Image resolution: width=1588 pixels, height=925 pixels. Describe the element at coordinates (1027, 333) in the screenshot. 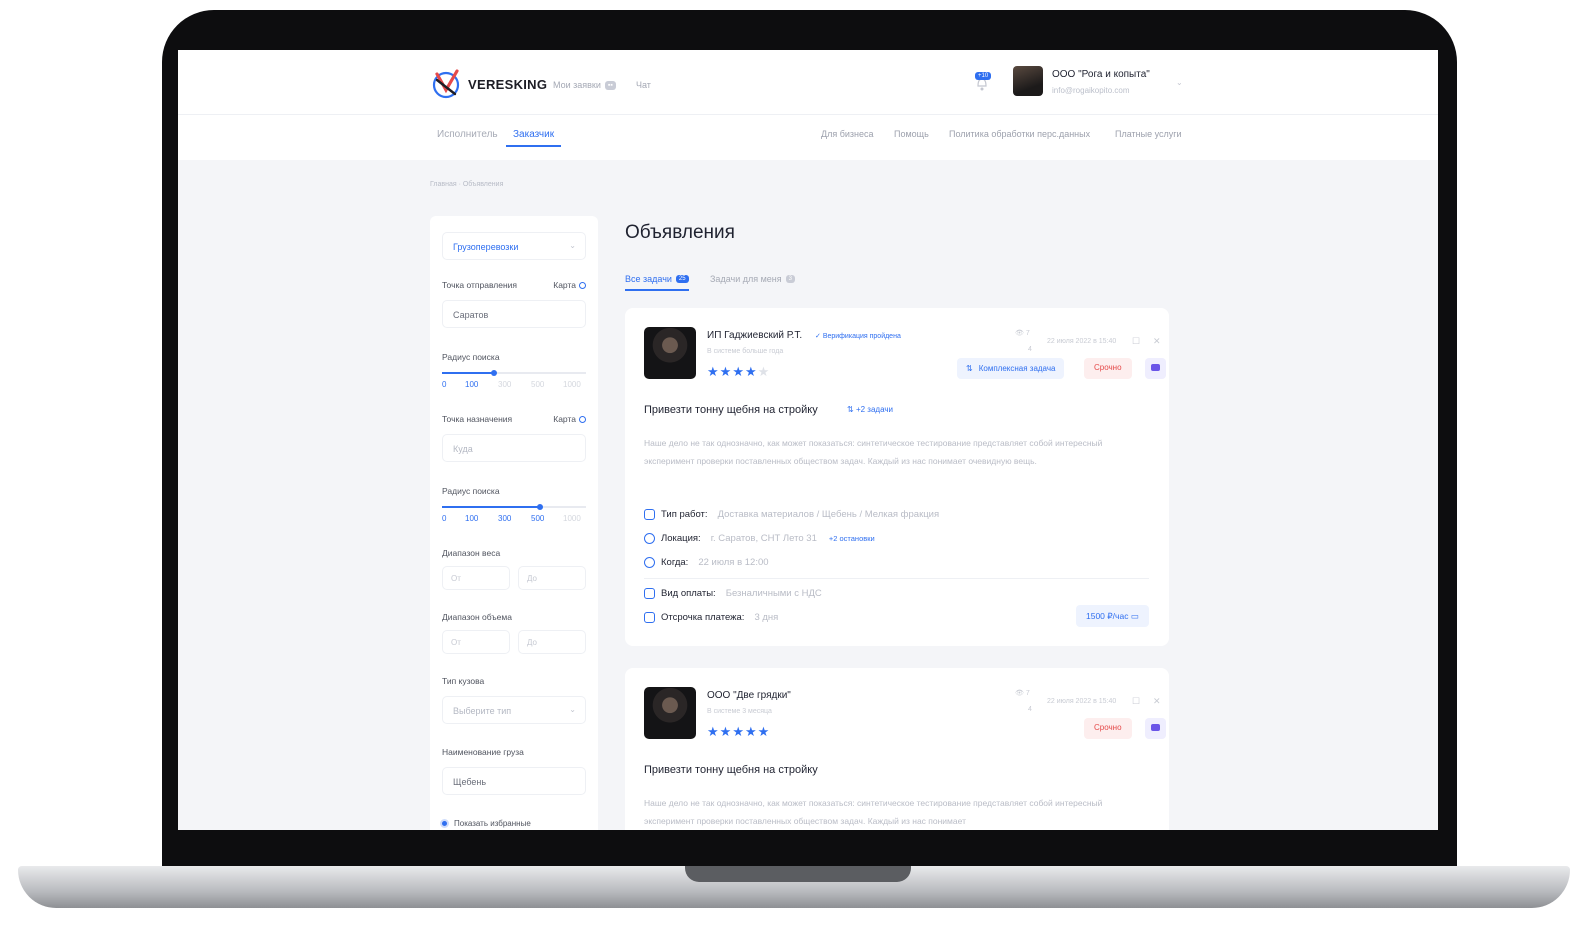

I see `views-value: 7` at that location.